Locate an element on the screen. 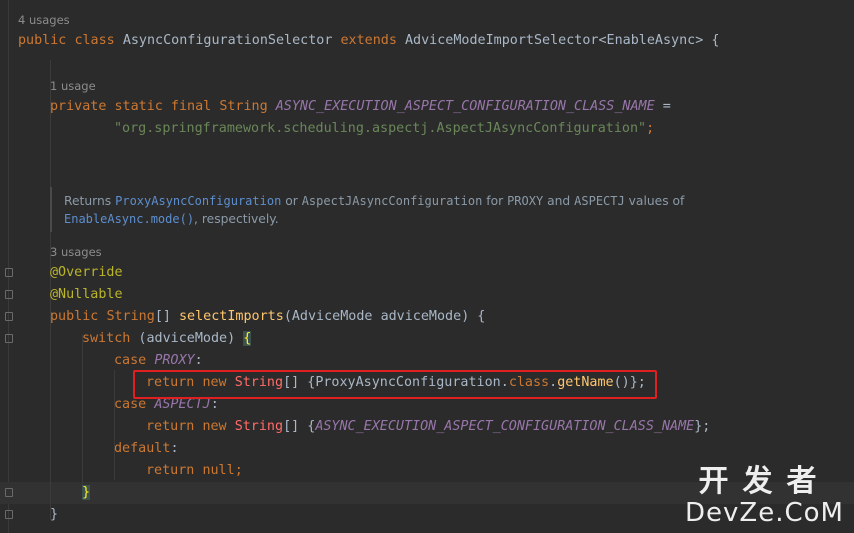 This screenshot has height=533, width=854. javadoc-line-2: EnableAsync.mode(), respectively. is located at coordinates (171, 219).